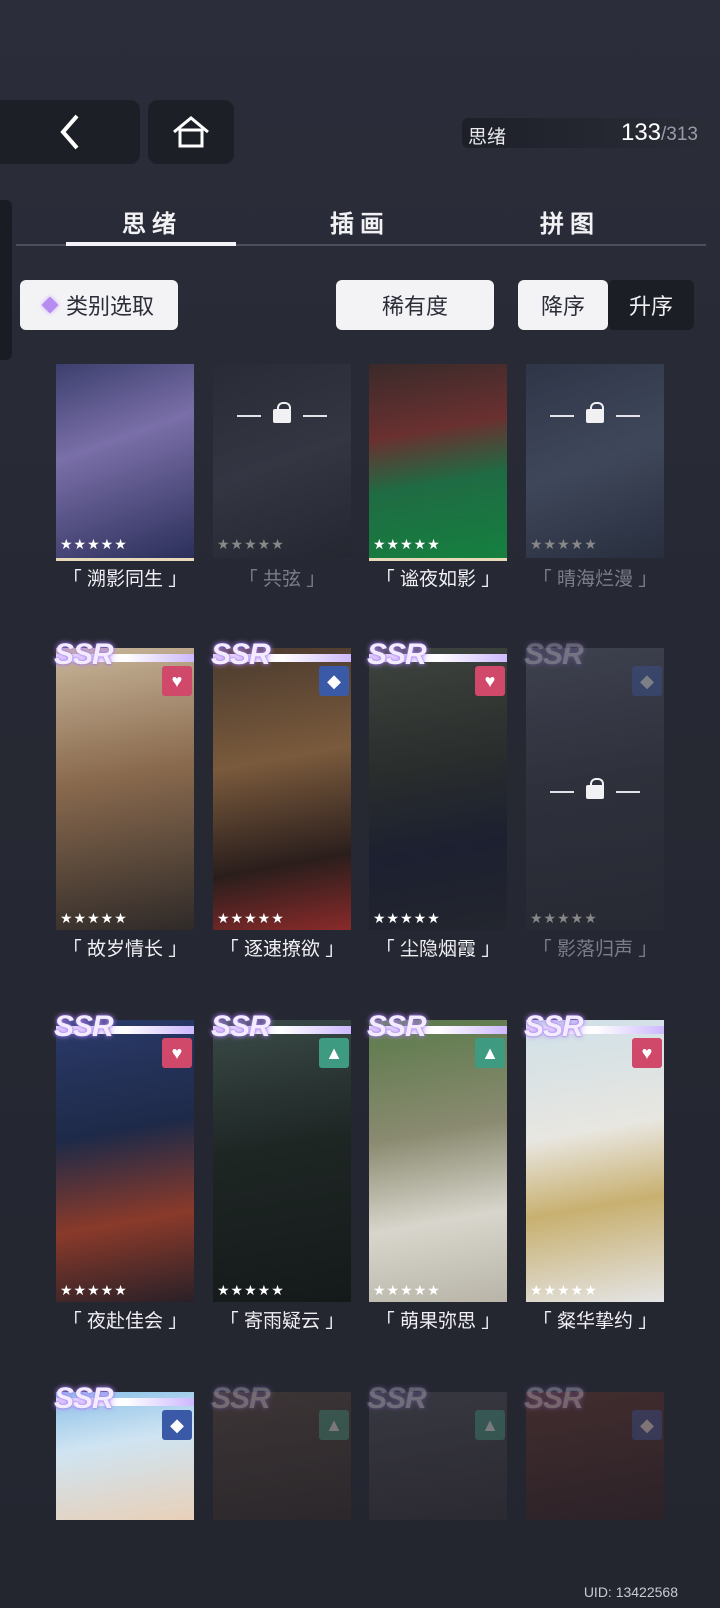 This screenshot has width=720, height=1608. I want to click on card-name: 「 溯影同生 」, so click(125, 579).